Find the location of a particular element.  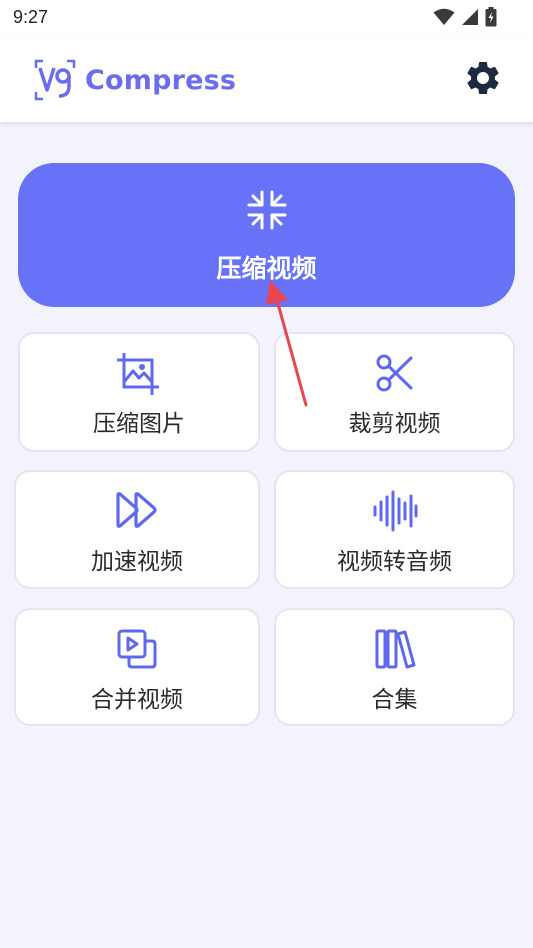

signal-icon is located at coordinates (470, 17).